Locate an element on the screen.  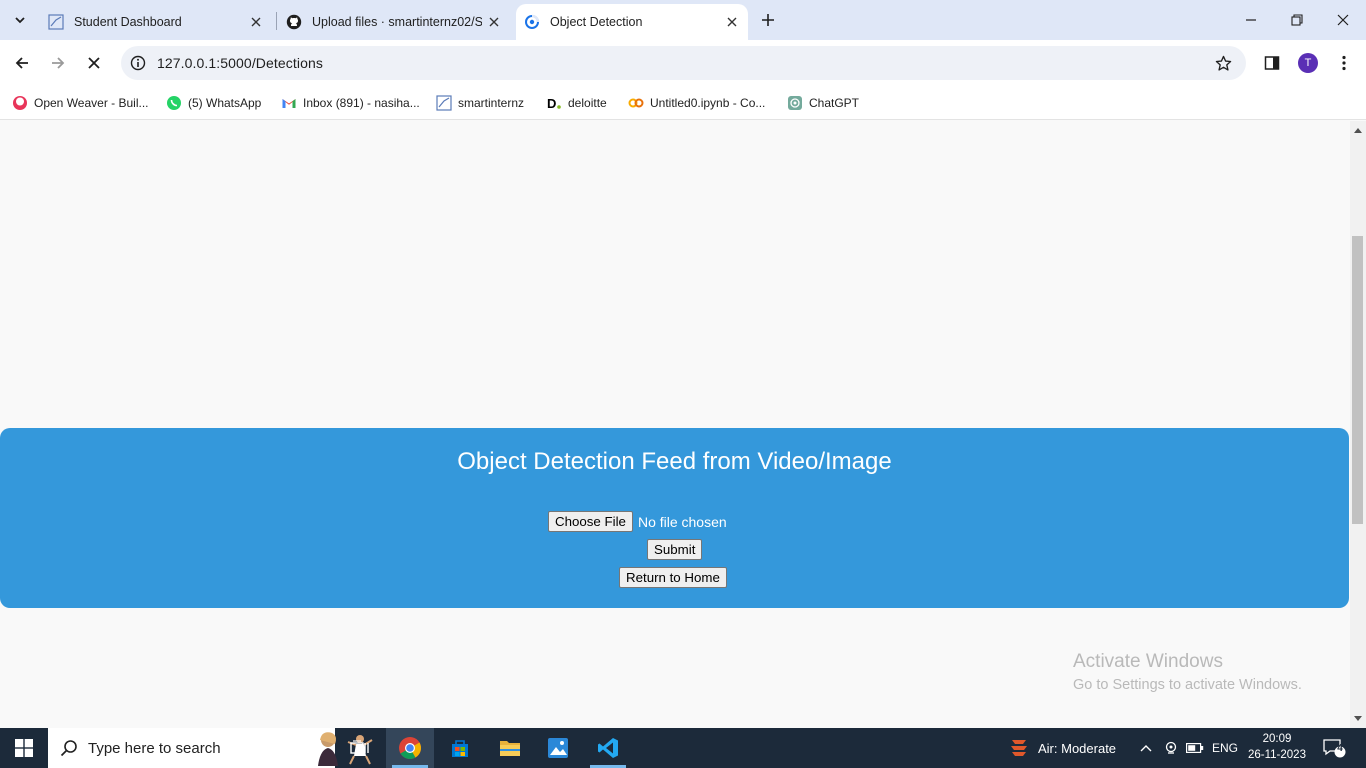
taskbar-clock: 20:09 26-11-2023 is located at coordinates (1277, 747).